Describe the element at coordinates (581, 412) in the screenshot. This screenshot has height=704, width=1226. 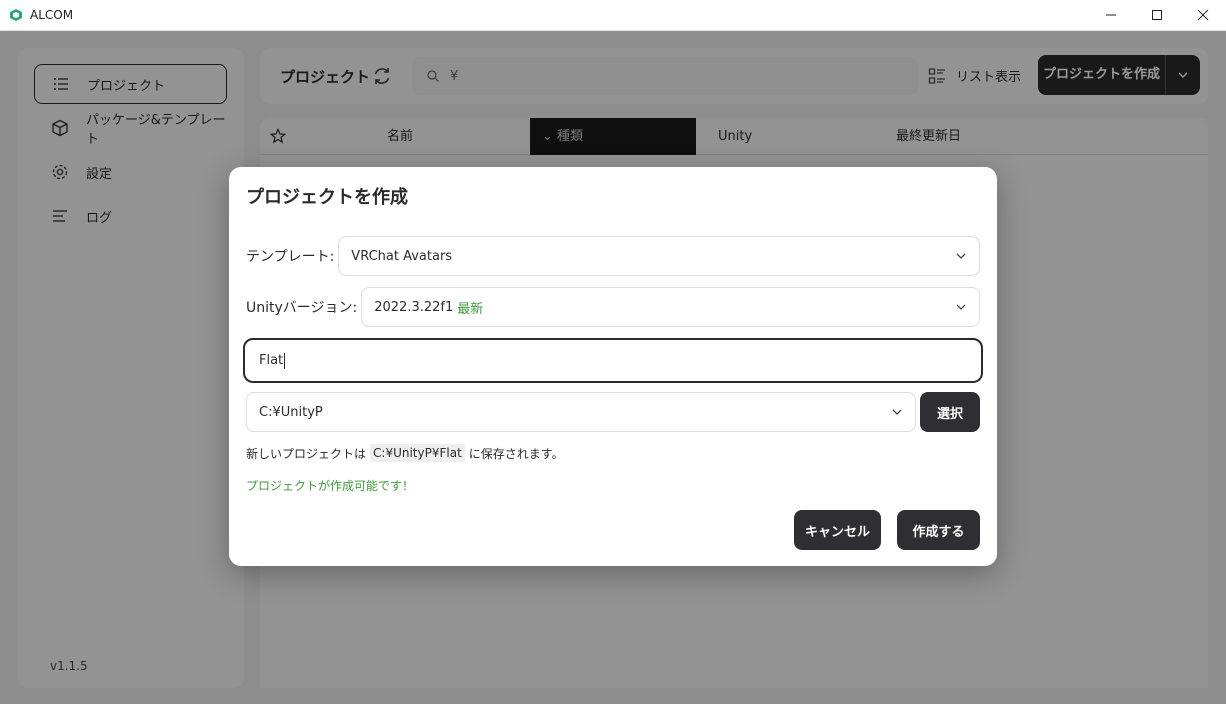
I see `project-location-select: C:¥UnityP` at that location.